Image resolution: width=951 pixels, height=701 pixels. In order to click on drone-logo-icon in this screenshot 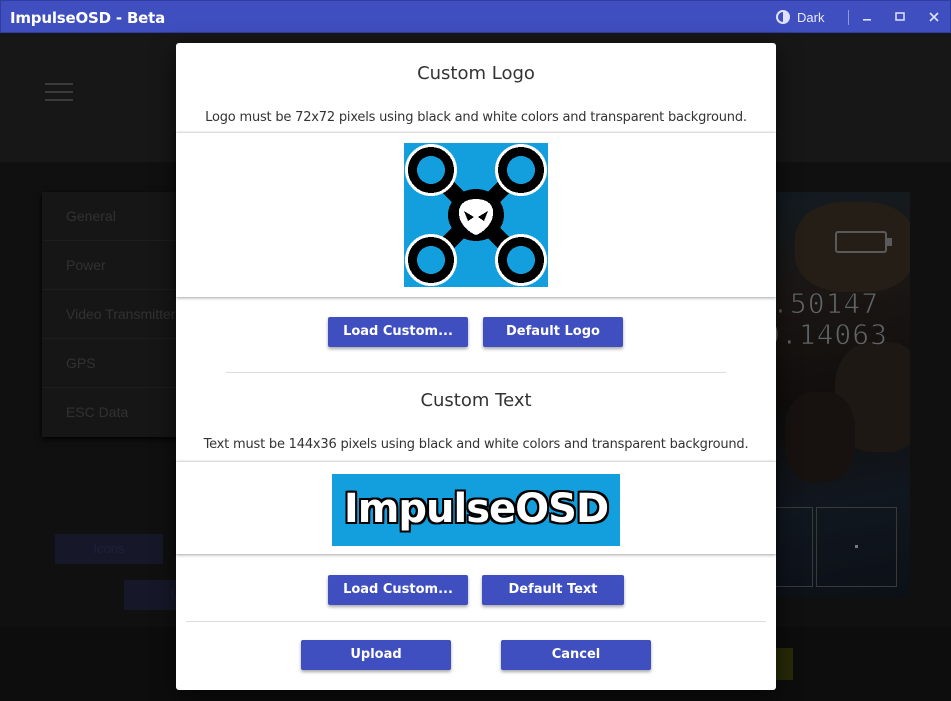, I will do `click(476, 215)`.